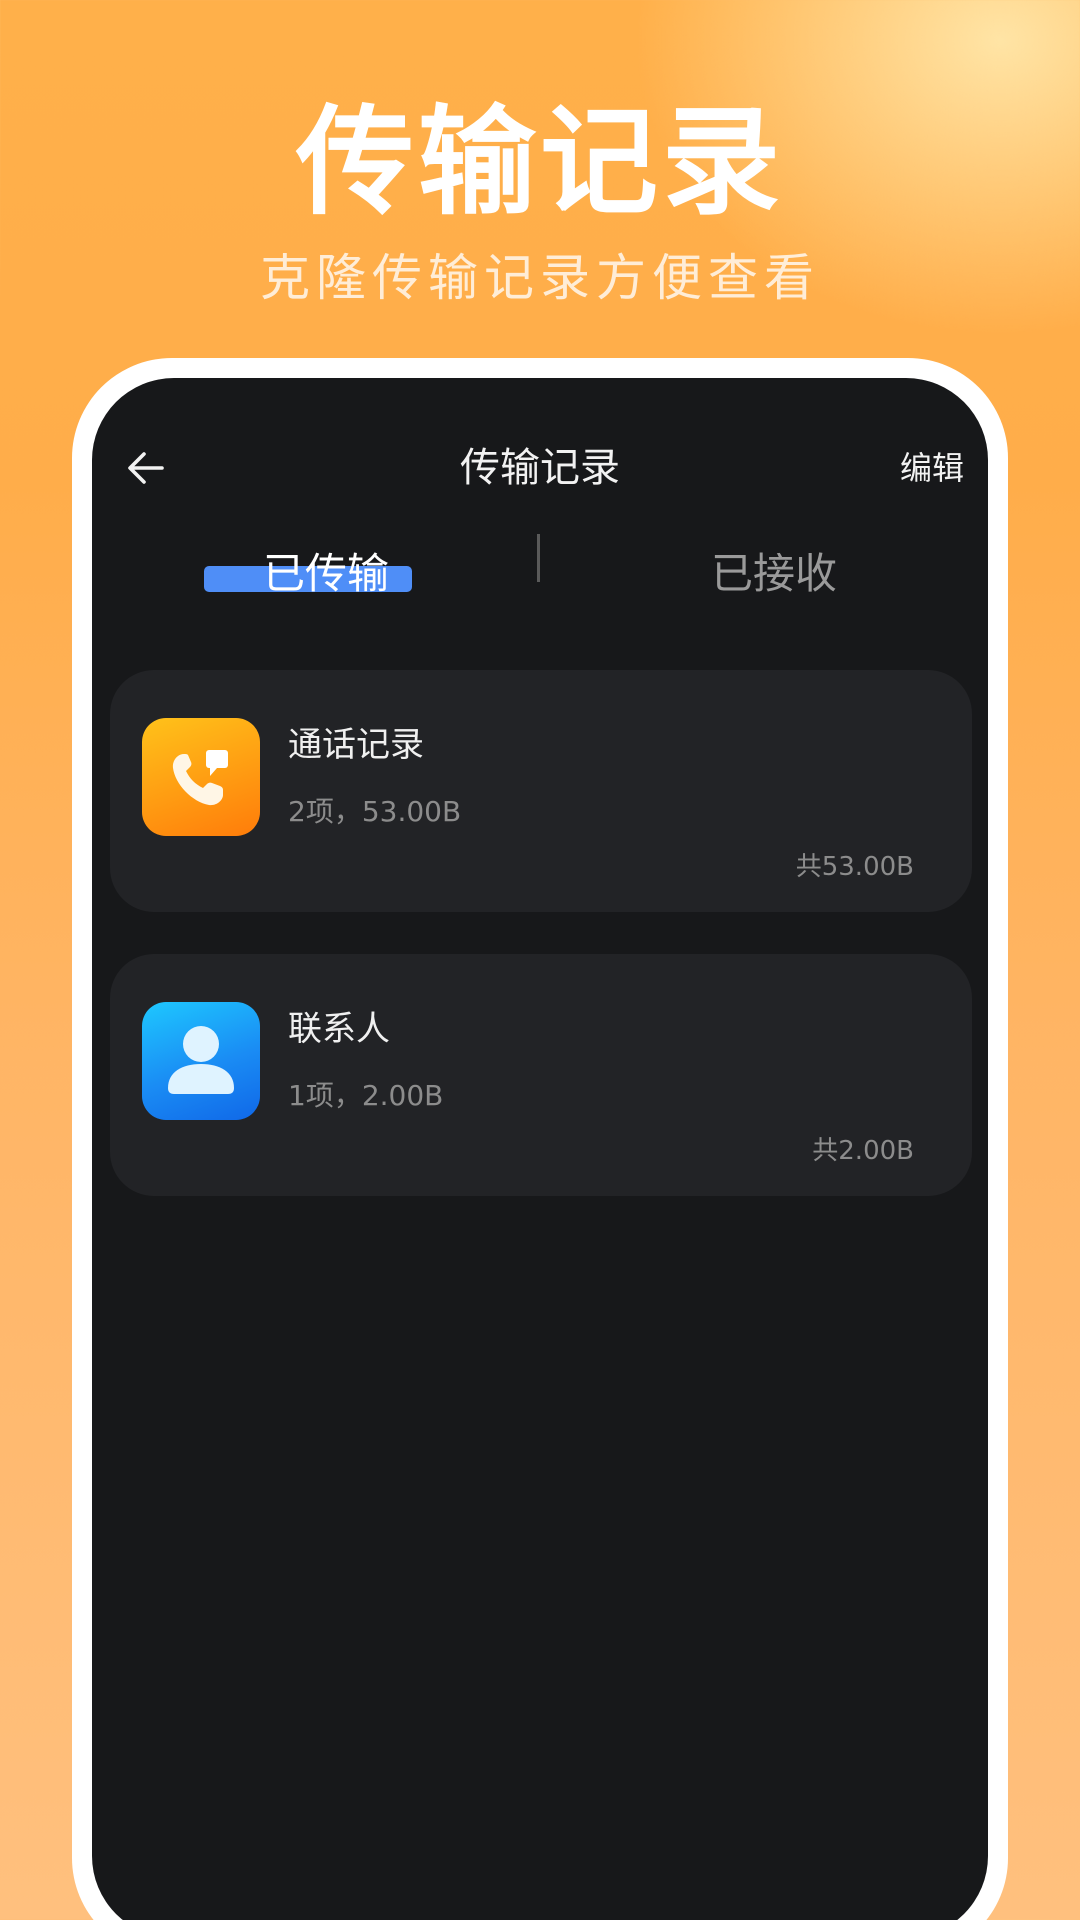 The width and height of the screenshot is (1080, 1920). Describe the element at coordinates (541, 791) in the screenshot. I see `record-card-call-log: 通话记录 2项，53.00B 共53.00B` at that location.